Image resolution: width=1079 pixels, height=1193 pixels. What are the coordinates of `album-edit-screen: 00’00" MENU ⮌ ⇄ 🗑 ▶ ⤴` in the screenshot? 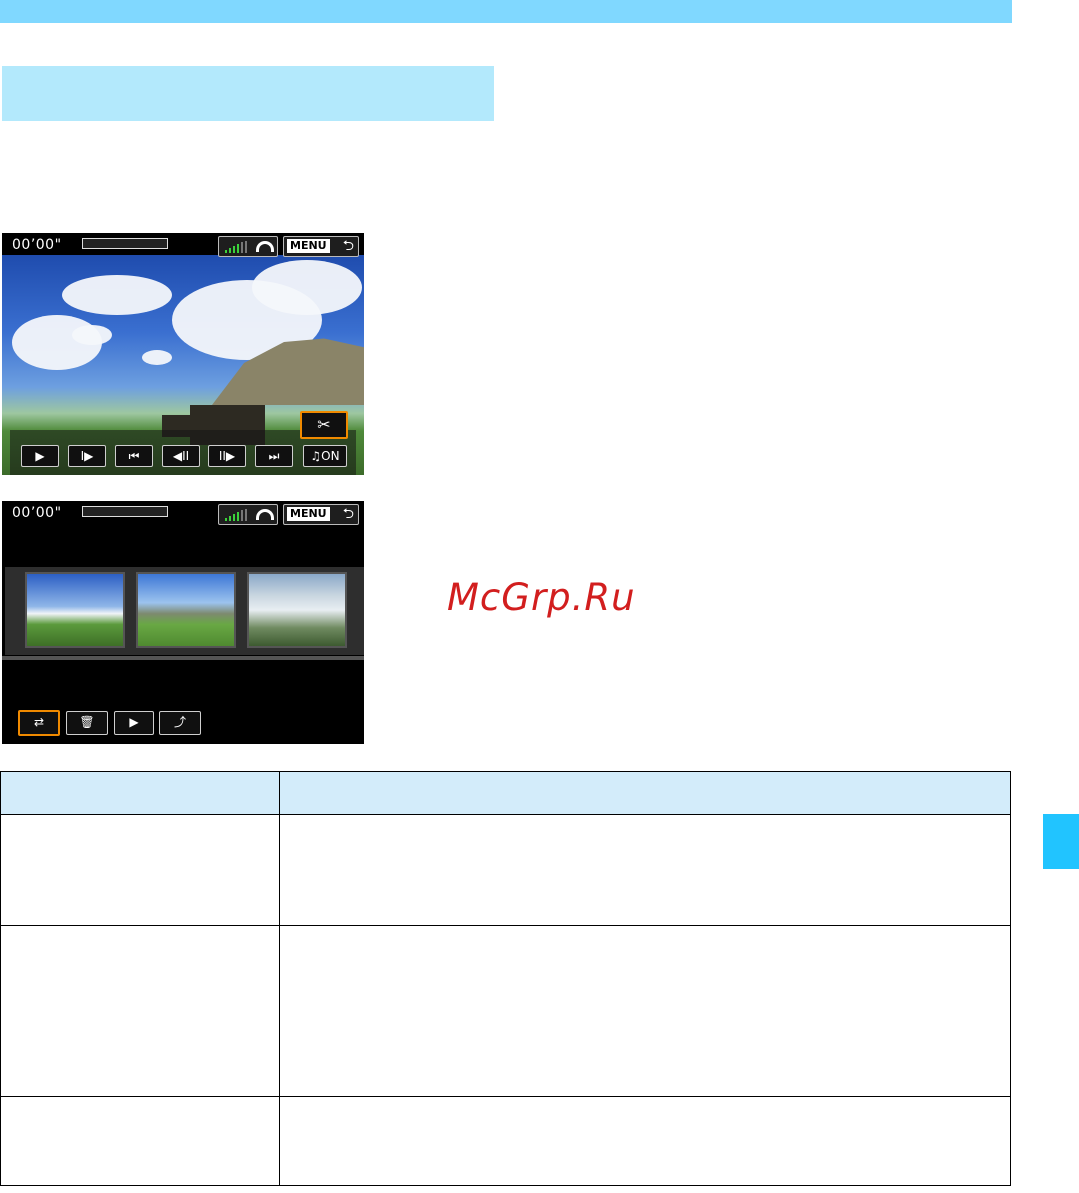 It's located at (183, 622).